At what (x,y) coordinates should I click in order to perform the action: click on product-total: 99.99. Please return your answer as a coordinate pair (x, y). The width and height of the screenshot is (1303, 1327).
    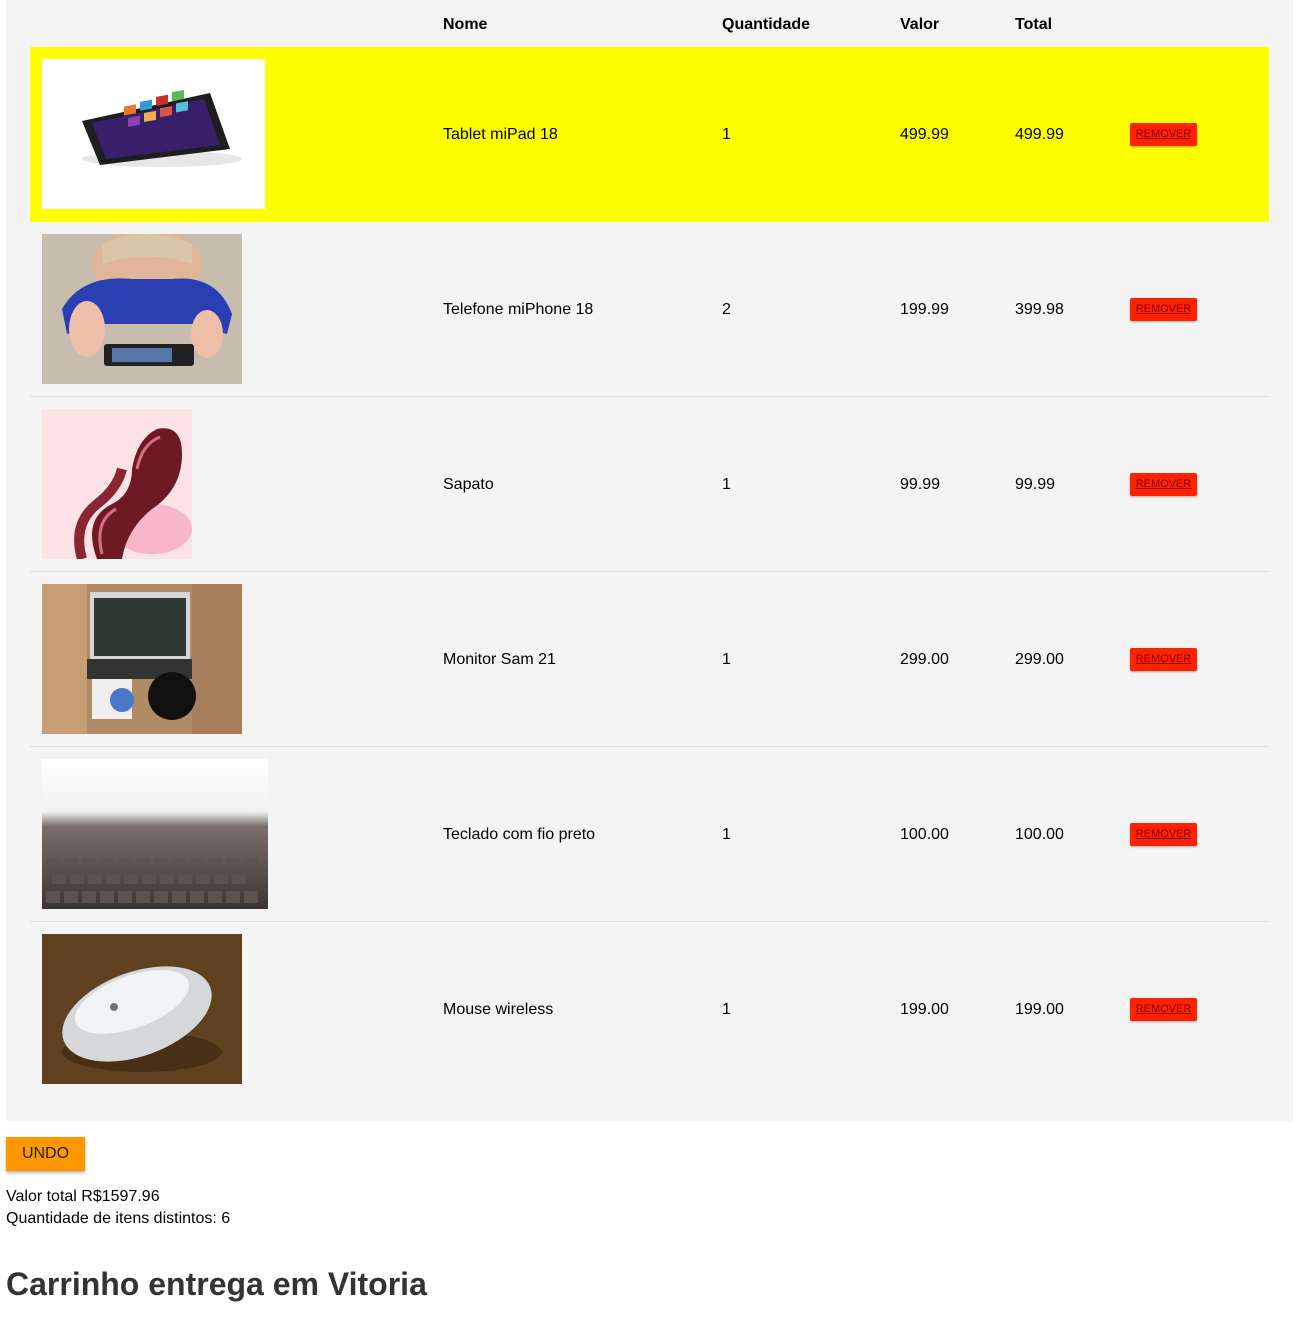
    Looking at the image, I should click on (1035, 484).